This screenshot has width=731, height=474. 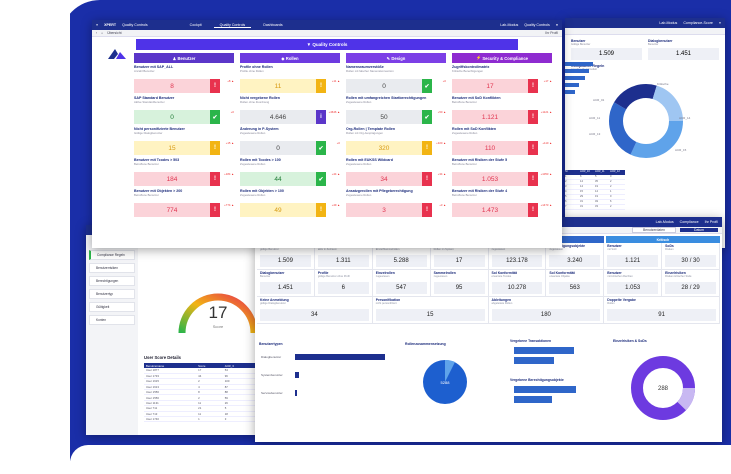 I want to click on check-icon: ✔, so click(x=321, y=179).